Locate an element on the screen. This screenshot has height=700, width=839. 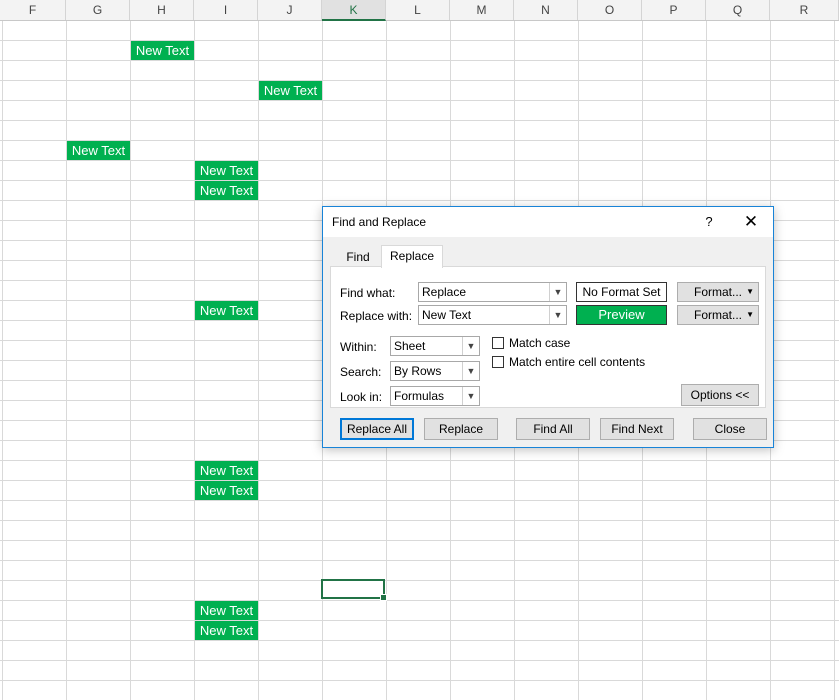
column-header-m: M is located at coordinates (482, 10).